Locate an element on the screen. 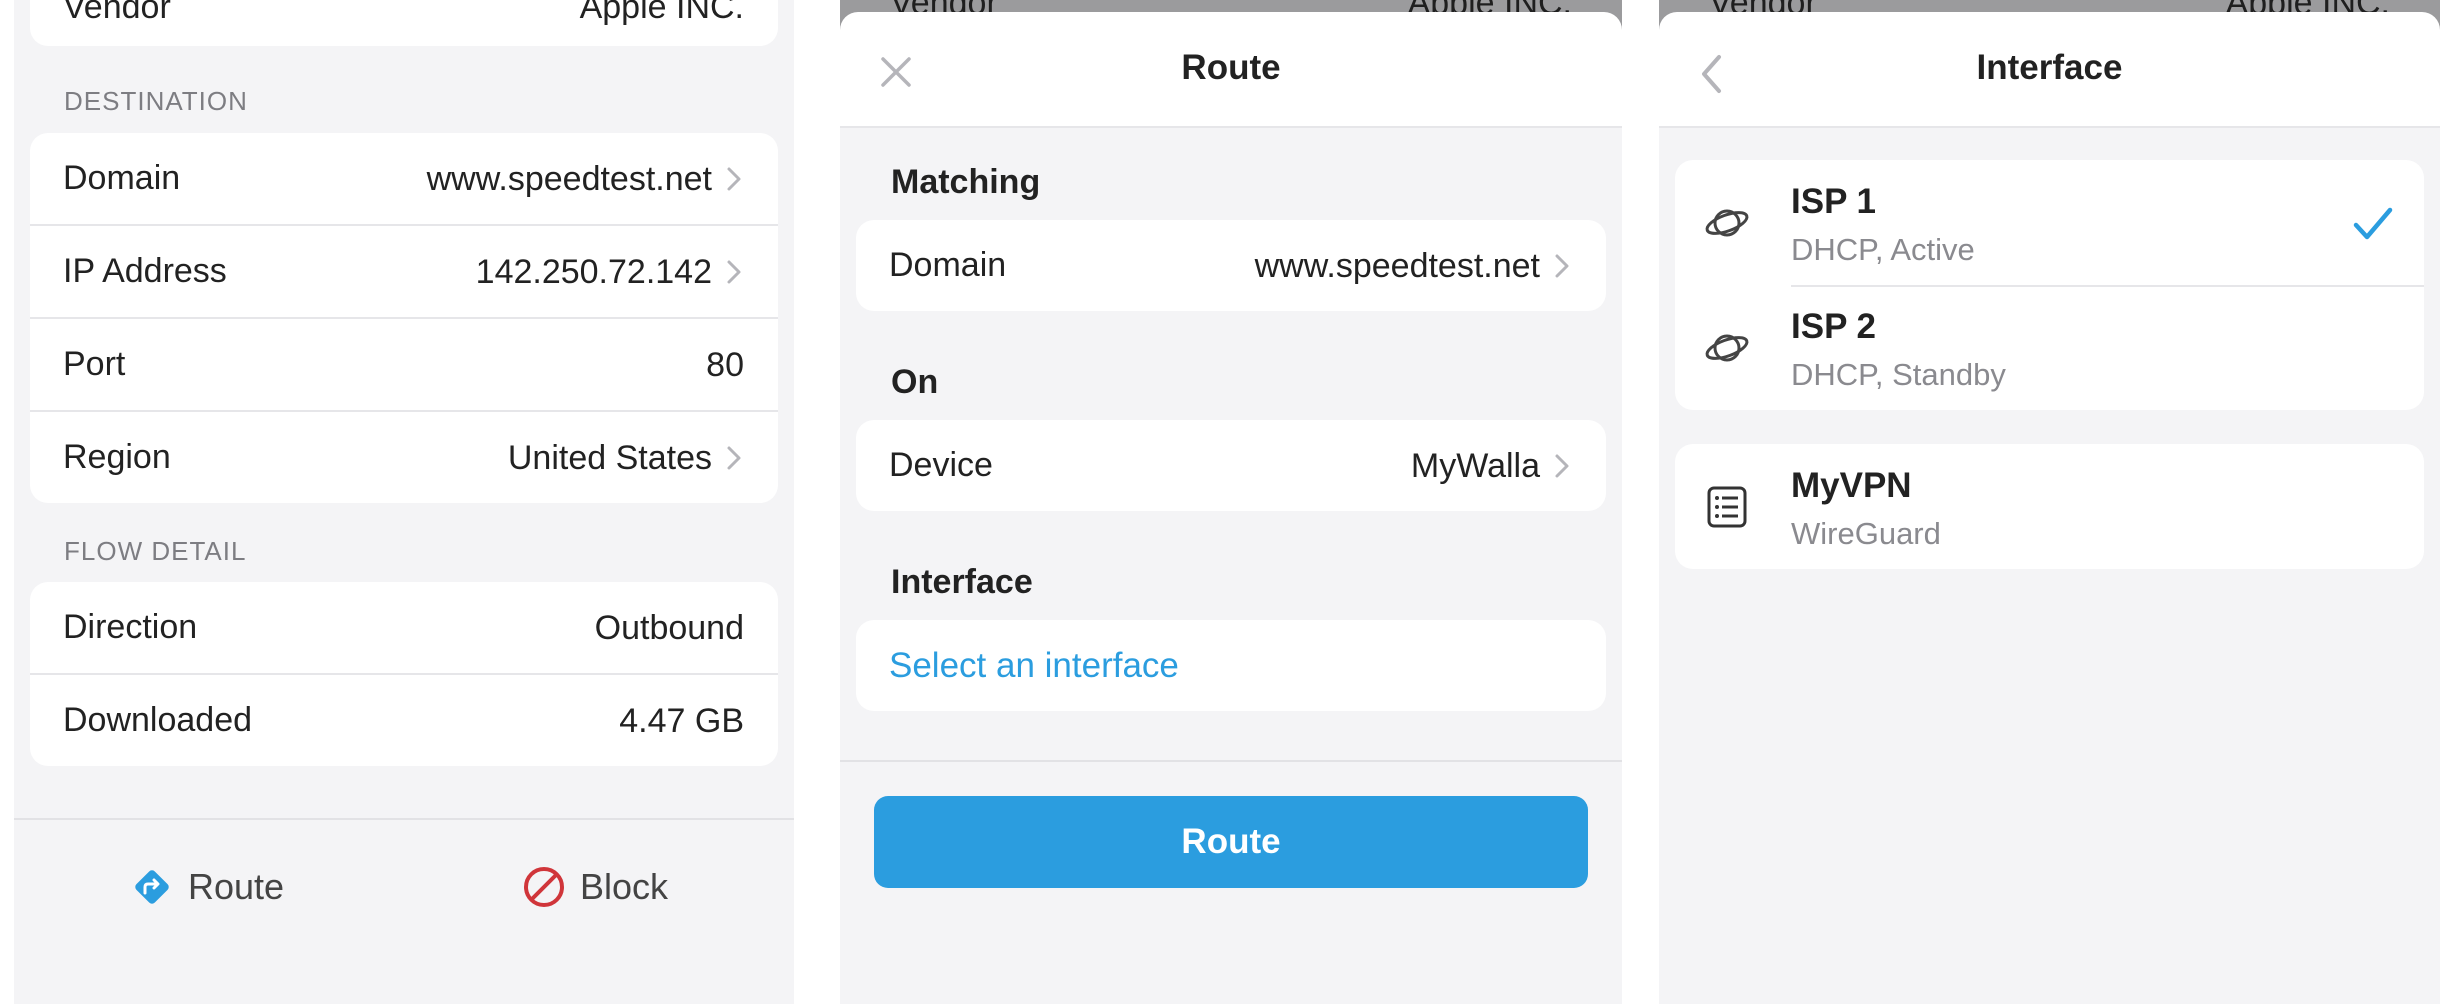 This screenshot has width=2452, height=1004. flow-detail-section-title: FLOW DETAIL is located at coordinates (155, 551).